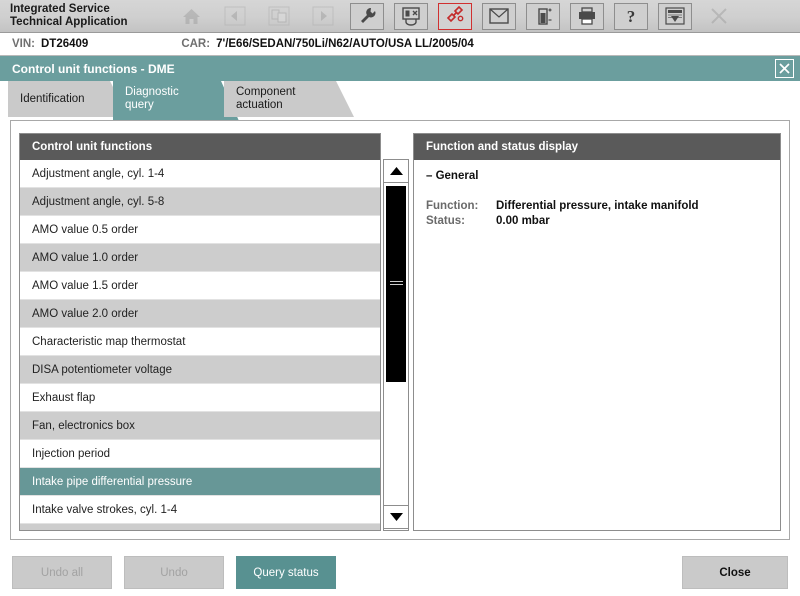 This screenshot has height=596, width=800. I want to click on printer-icon, so click(587, 16).